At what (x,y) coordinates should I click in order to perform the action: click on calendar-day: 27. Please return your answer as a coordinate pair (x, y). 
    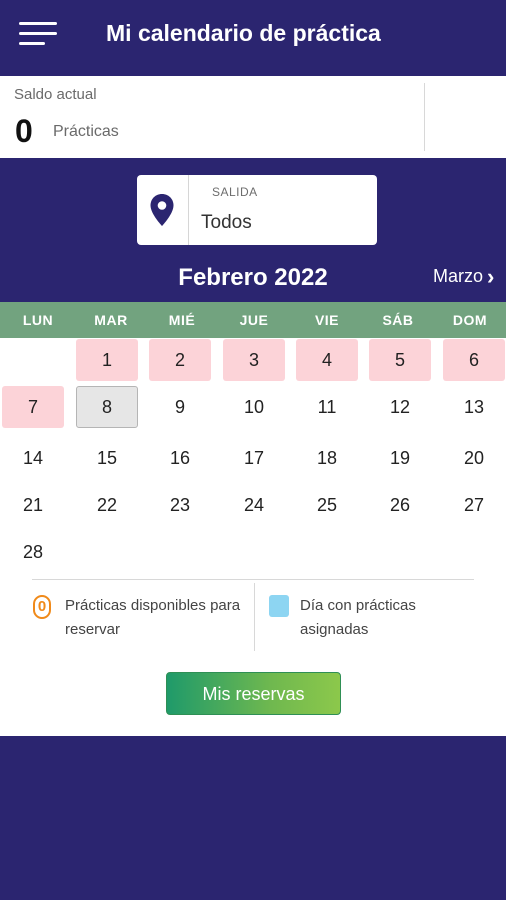
    Looking at the image, I should click on (474, 505).